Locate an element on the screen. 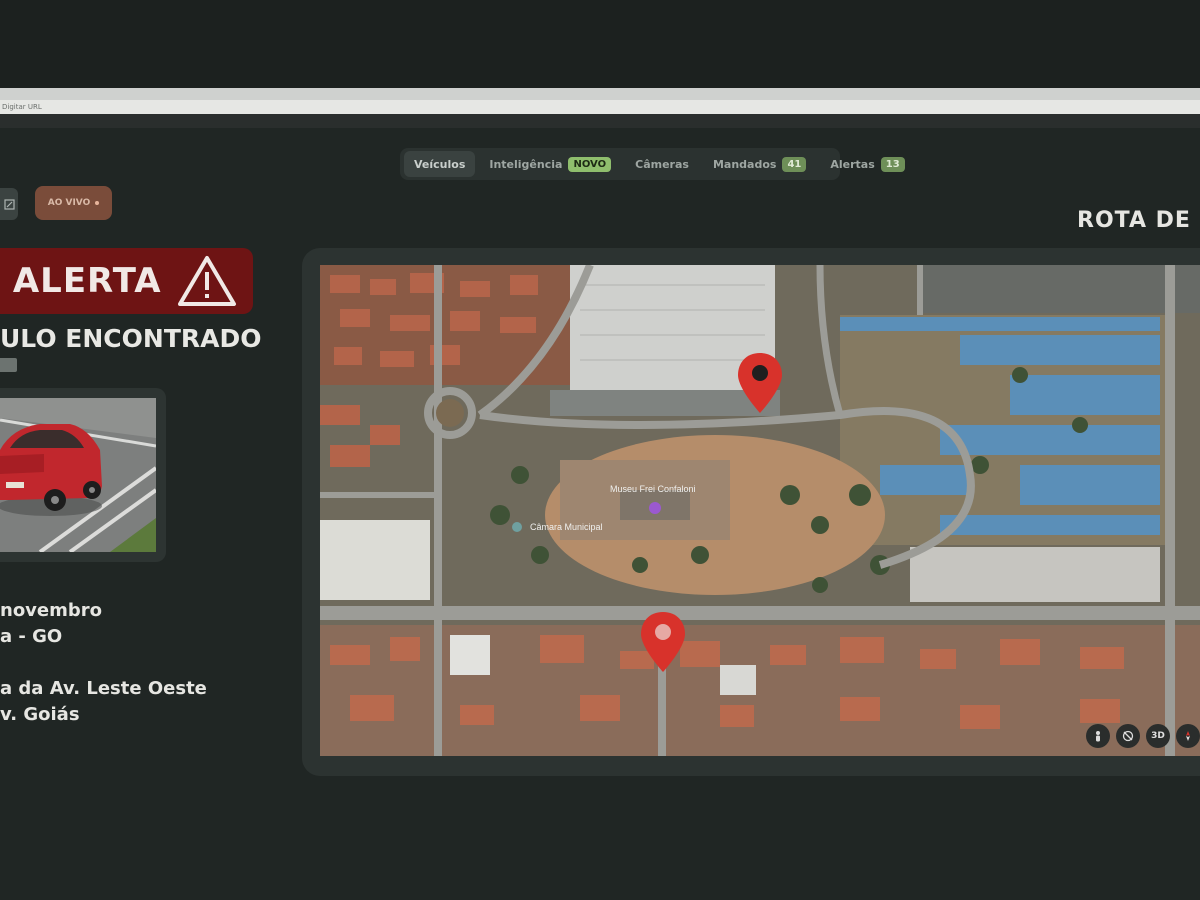  vehicle-photo is located at coordinates (79, 476).